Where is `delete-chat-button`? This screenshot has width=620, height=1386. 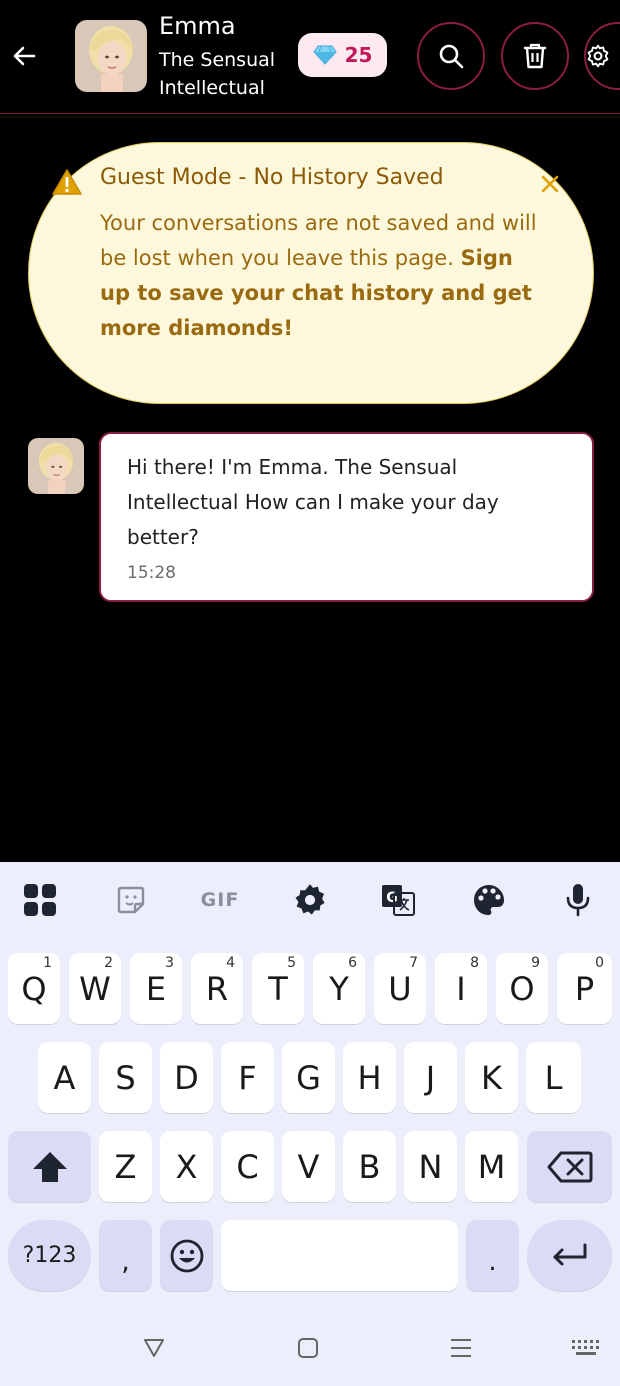 delete-chat-button is located at coordinates (535, 56).